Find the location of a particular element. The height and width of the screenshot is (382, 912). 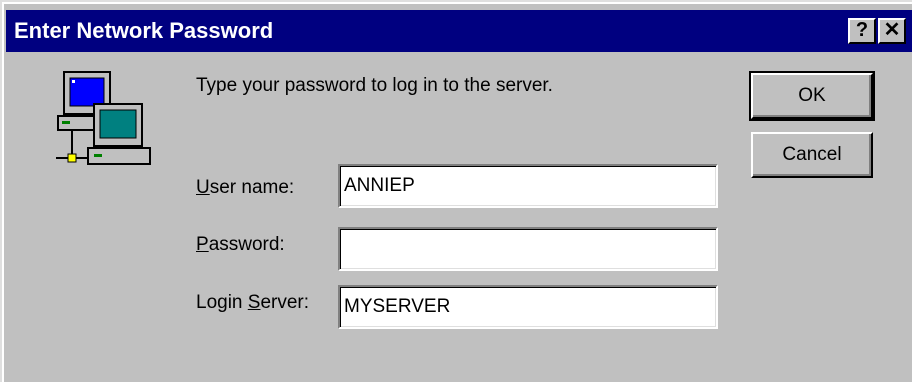

password-field is located at coordinates (528, 249).